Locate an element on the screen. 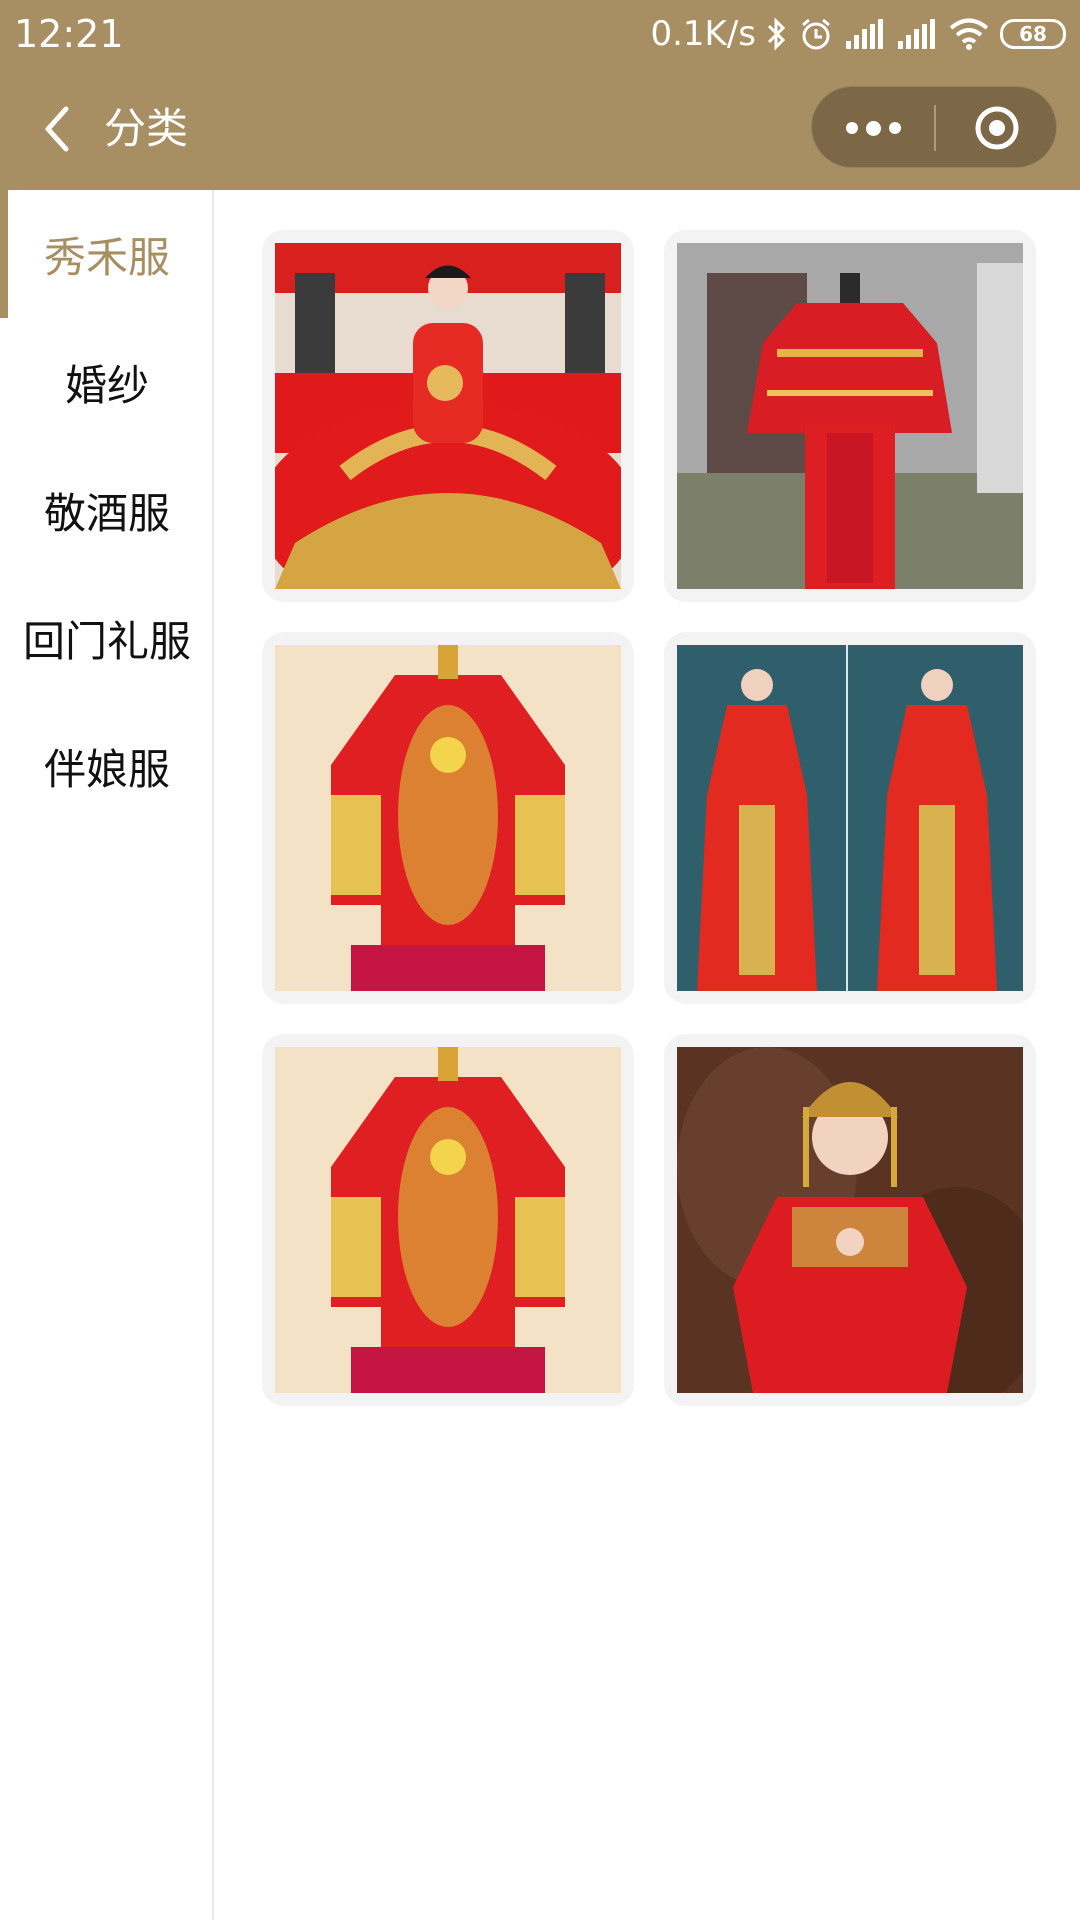 This screenshot has height=1920, width=1080. sidebar-item-label: 回门礼服 is located at coordinates (106, 641).